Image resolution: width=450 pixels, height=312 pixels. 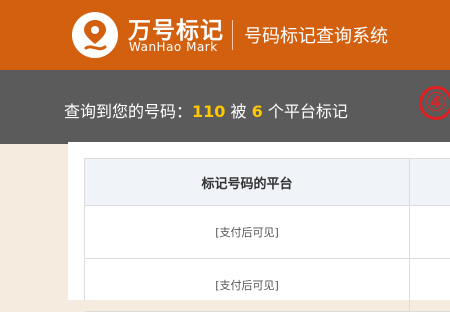 What do you see at coordinates (232, 35) in the screenshot?
I see `header-divider` at bounding box center [232, 35].